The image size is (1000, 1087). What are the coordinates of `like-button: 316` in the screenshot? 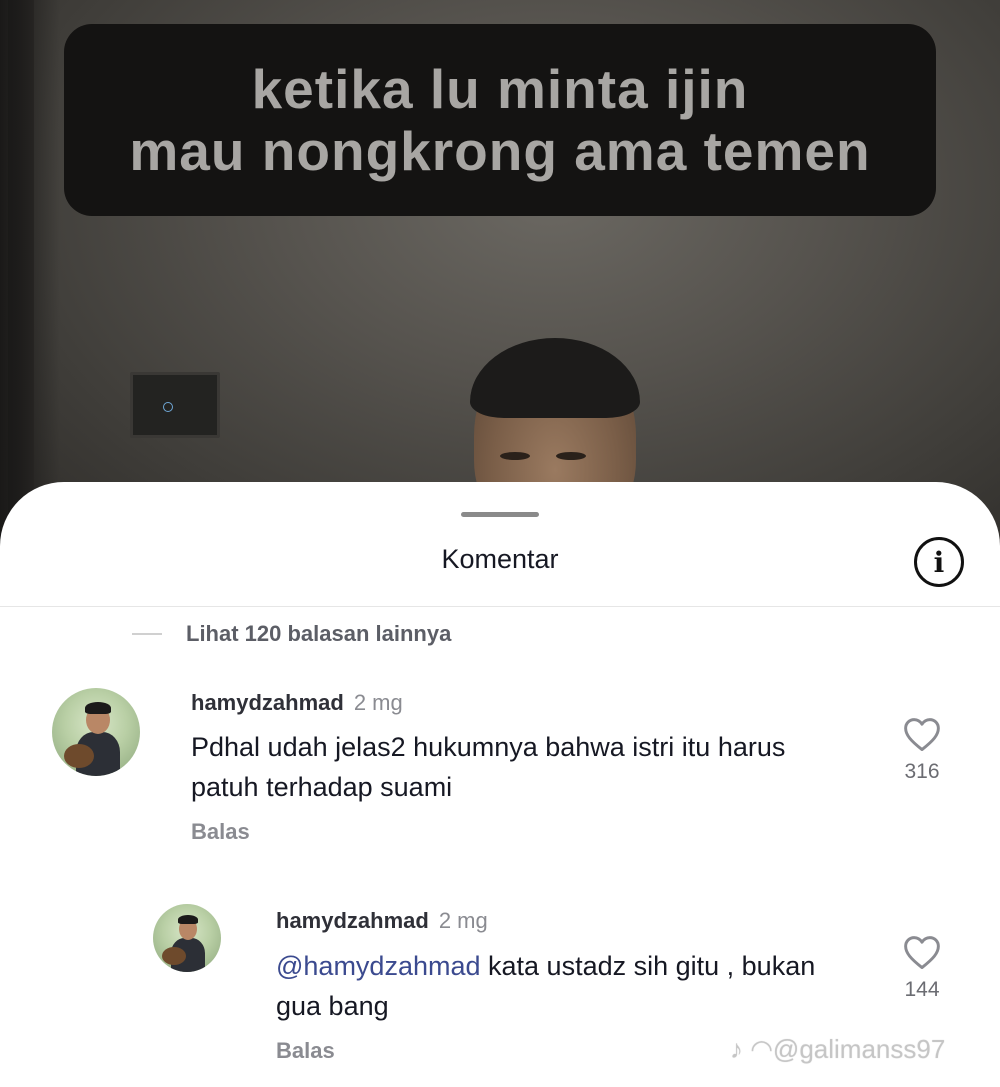 It's located at (922, 750).